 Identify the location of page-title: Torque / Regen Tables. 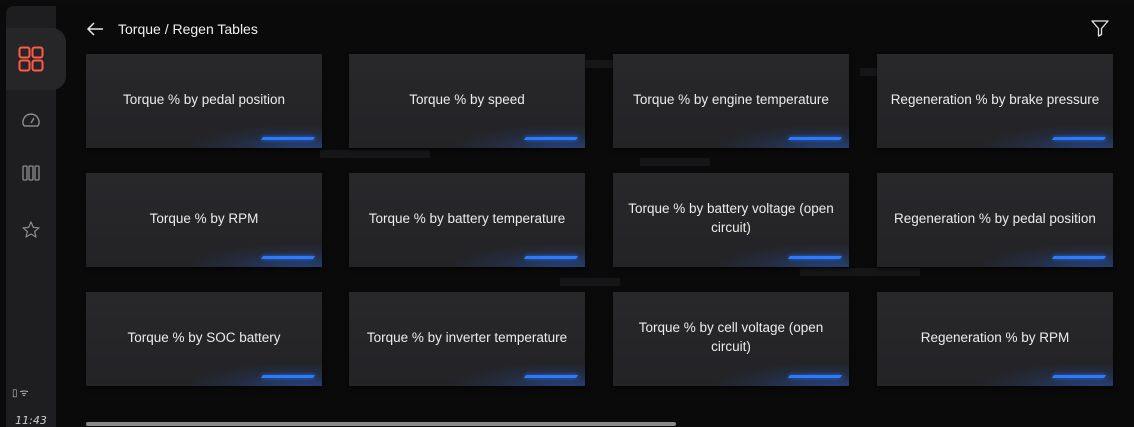
(188, 29).